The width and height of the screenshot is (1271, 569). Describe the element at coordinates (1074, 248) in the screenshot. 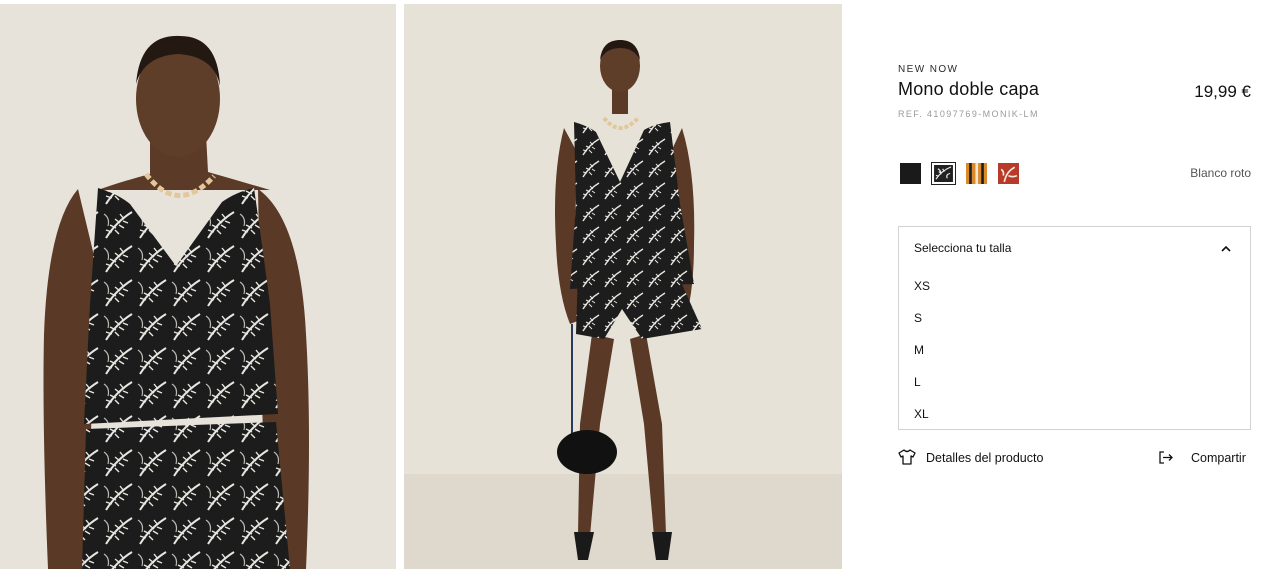

I see `size-selector-toggle: Selecciona tu talla` at that location.